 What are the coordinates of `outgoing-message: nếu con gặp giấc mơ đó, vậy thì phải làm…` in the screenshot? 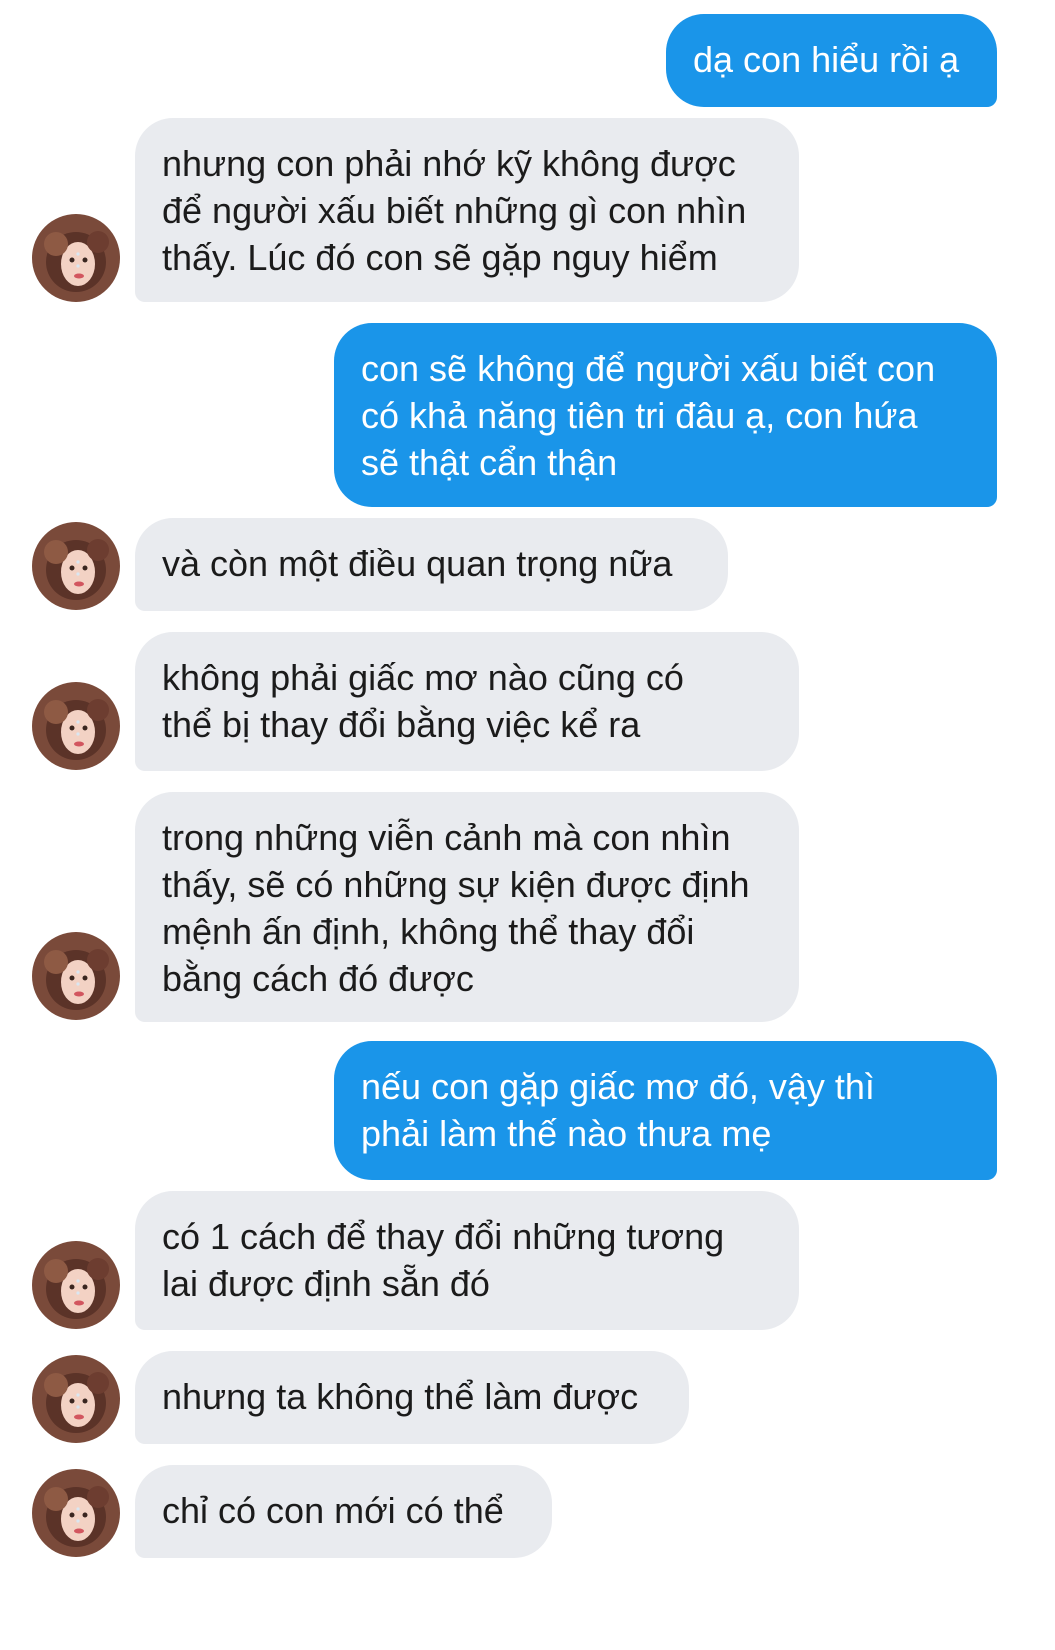 It's located at (665, 1110).